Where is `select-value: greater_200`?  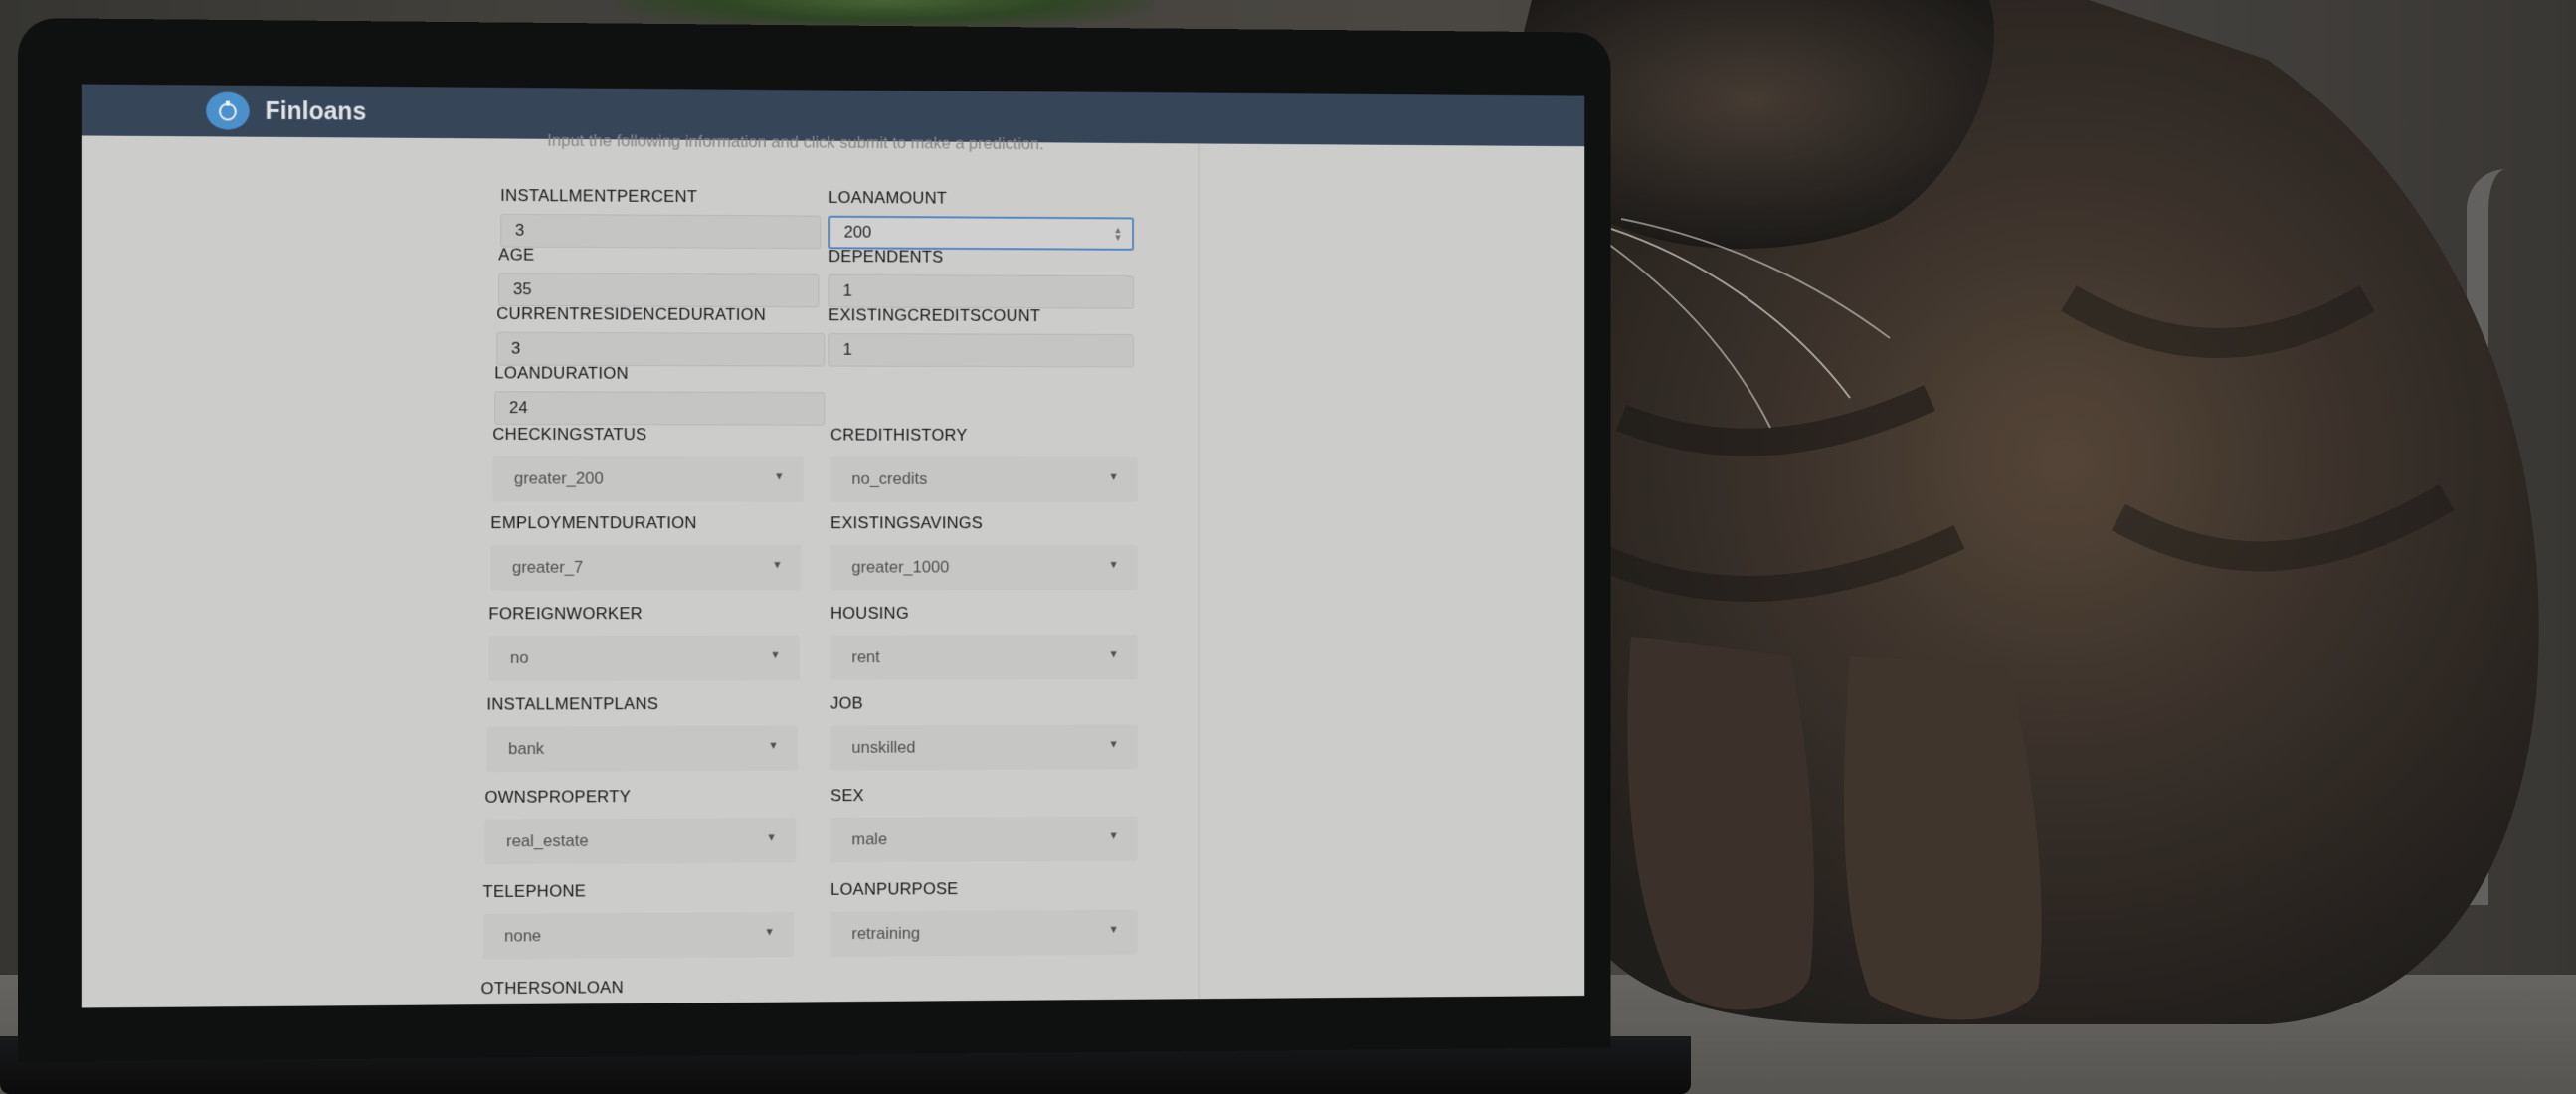 select-value: greater_200 is located at coordinates (558, 478).